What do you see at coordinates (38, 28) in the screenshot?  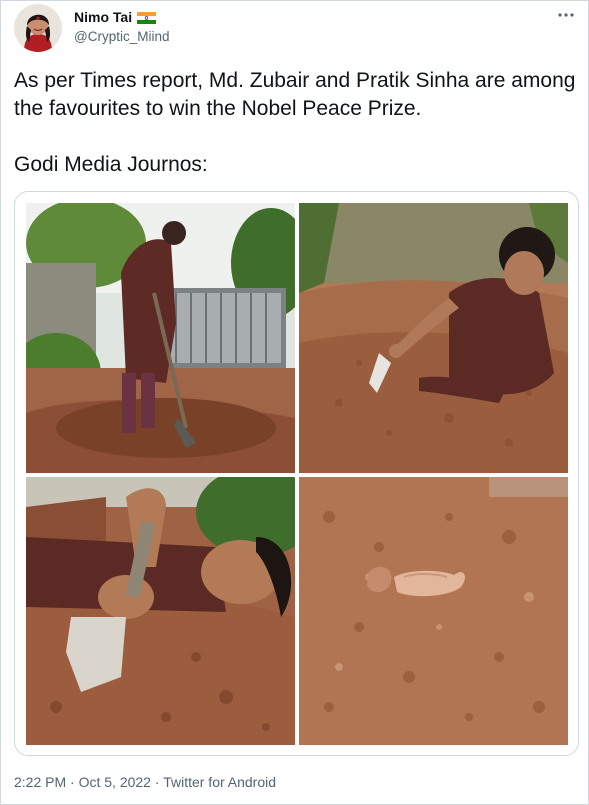 I see `avatar` at bounding box center [38, 28].